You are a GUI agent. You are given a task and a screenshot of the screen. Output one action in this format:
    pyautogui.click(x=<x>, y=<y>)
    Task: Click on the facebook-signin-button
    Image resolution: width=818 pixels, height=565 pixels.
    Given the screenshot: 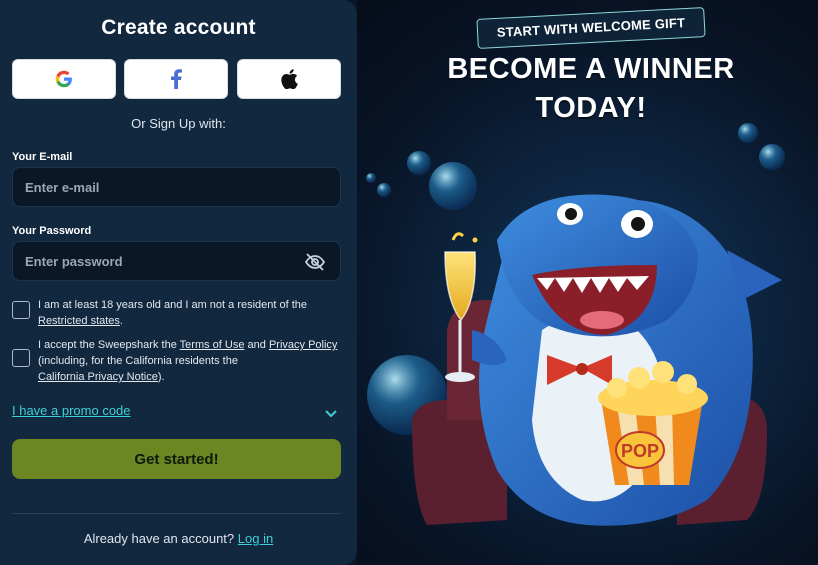 What is the action you would take?
    pyautogui.click(x=176, y=79)
    